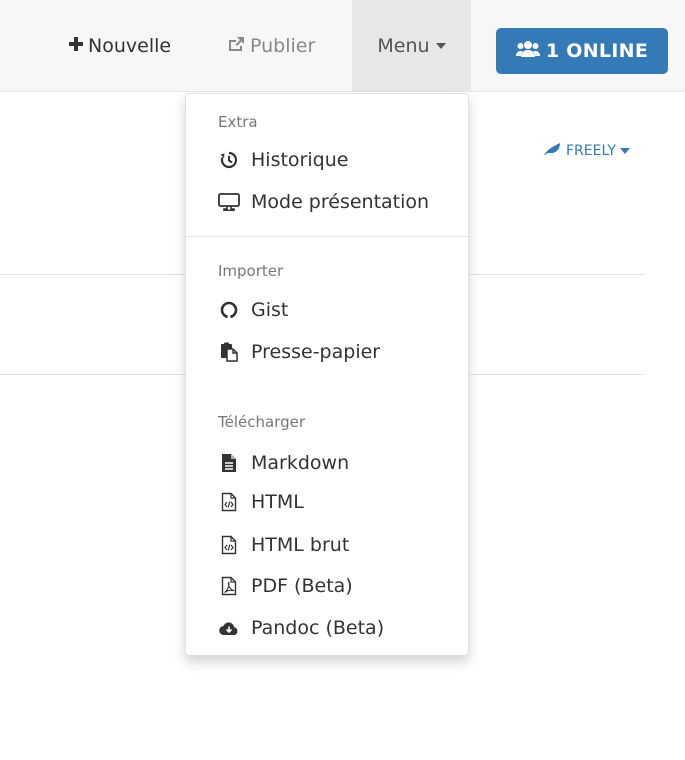  What do you see at coordinates (238, 122) in the screenshot?
I see `extra-section-header: Extra` at bounding box center [238, 122].